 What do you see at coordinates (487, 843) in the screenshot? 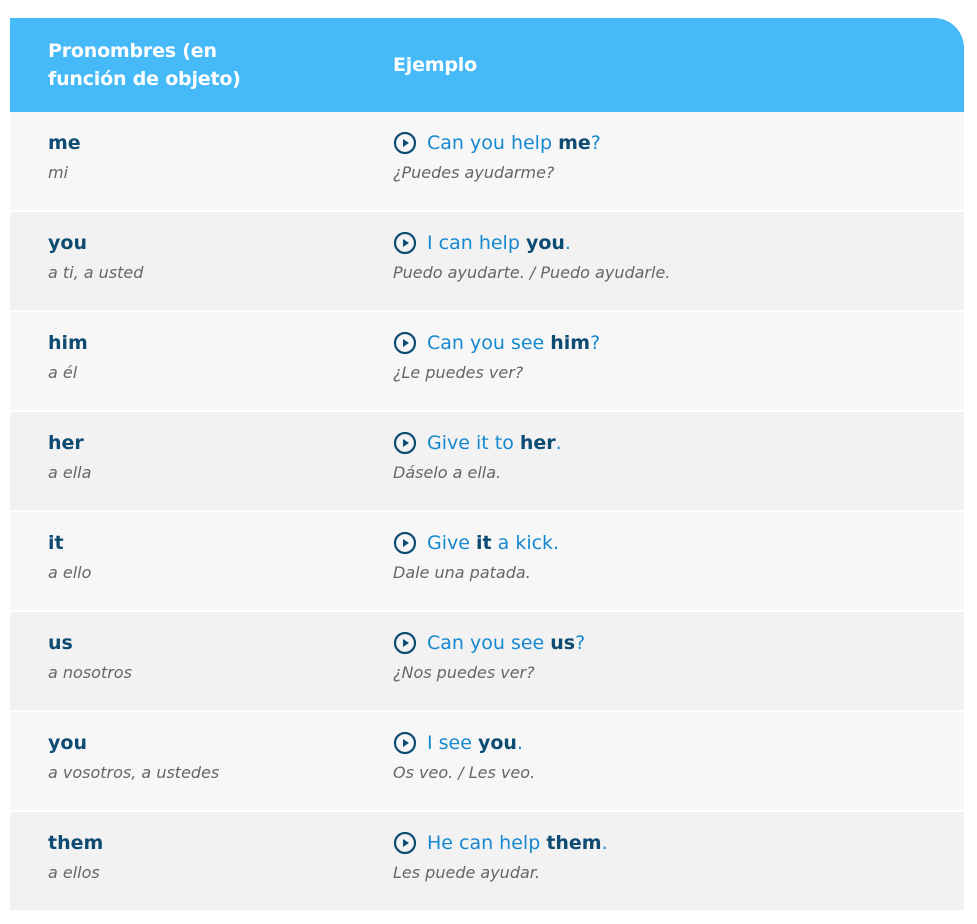
I see `example-text: He can help` at bounding box center [487, 843].